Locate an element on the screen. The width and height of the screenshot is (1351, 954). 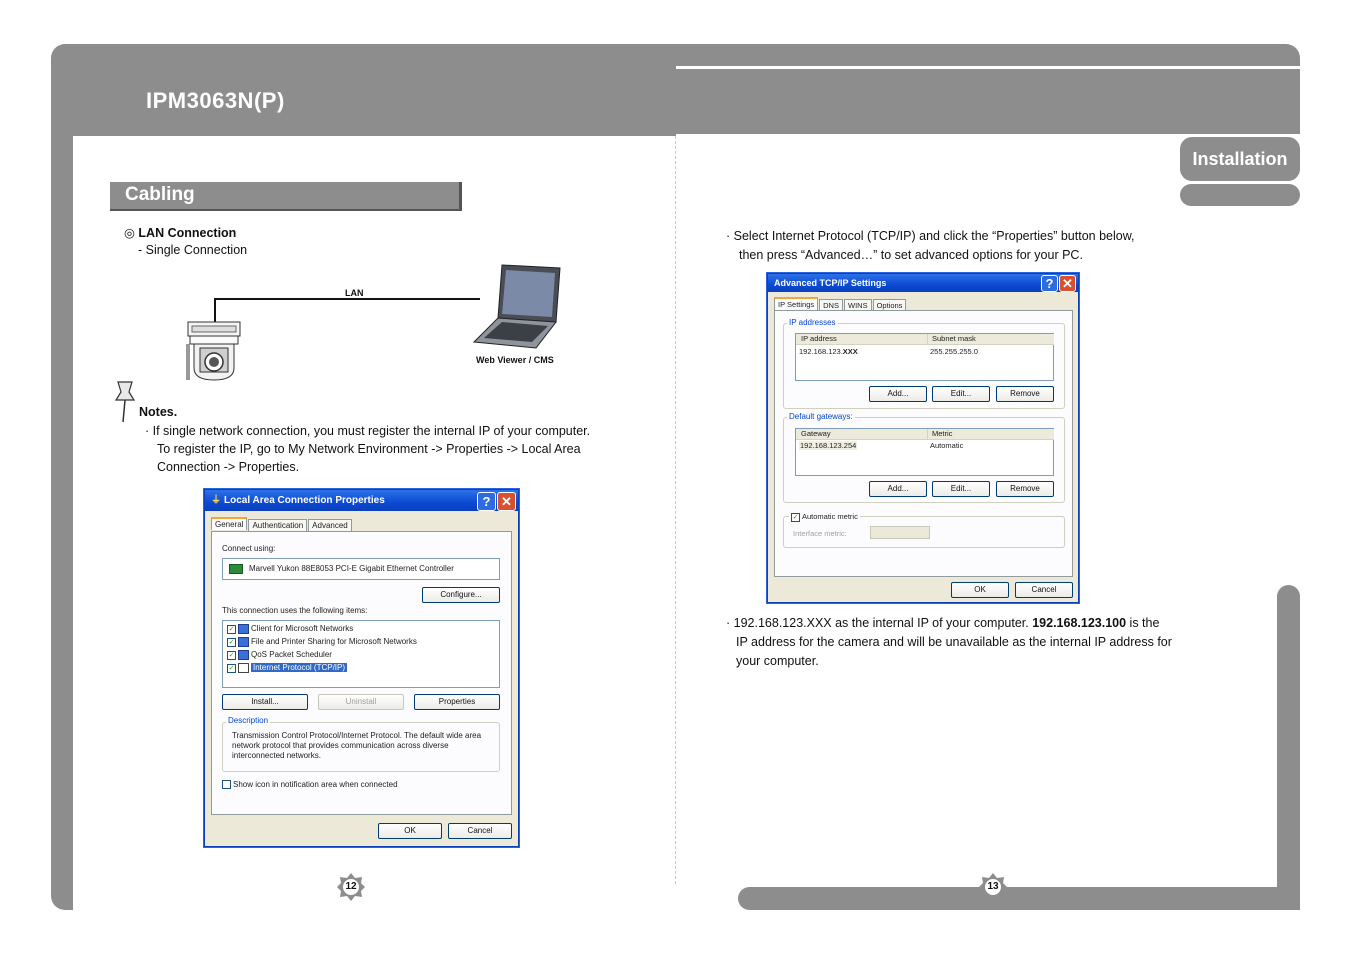
checkbox-icon is located at coordinates (226, 785).